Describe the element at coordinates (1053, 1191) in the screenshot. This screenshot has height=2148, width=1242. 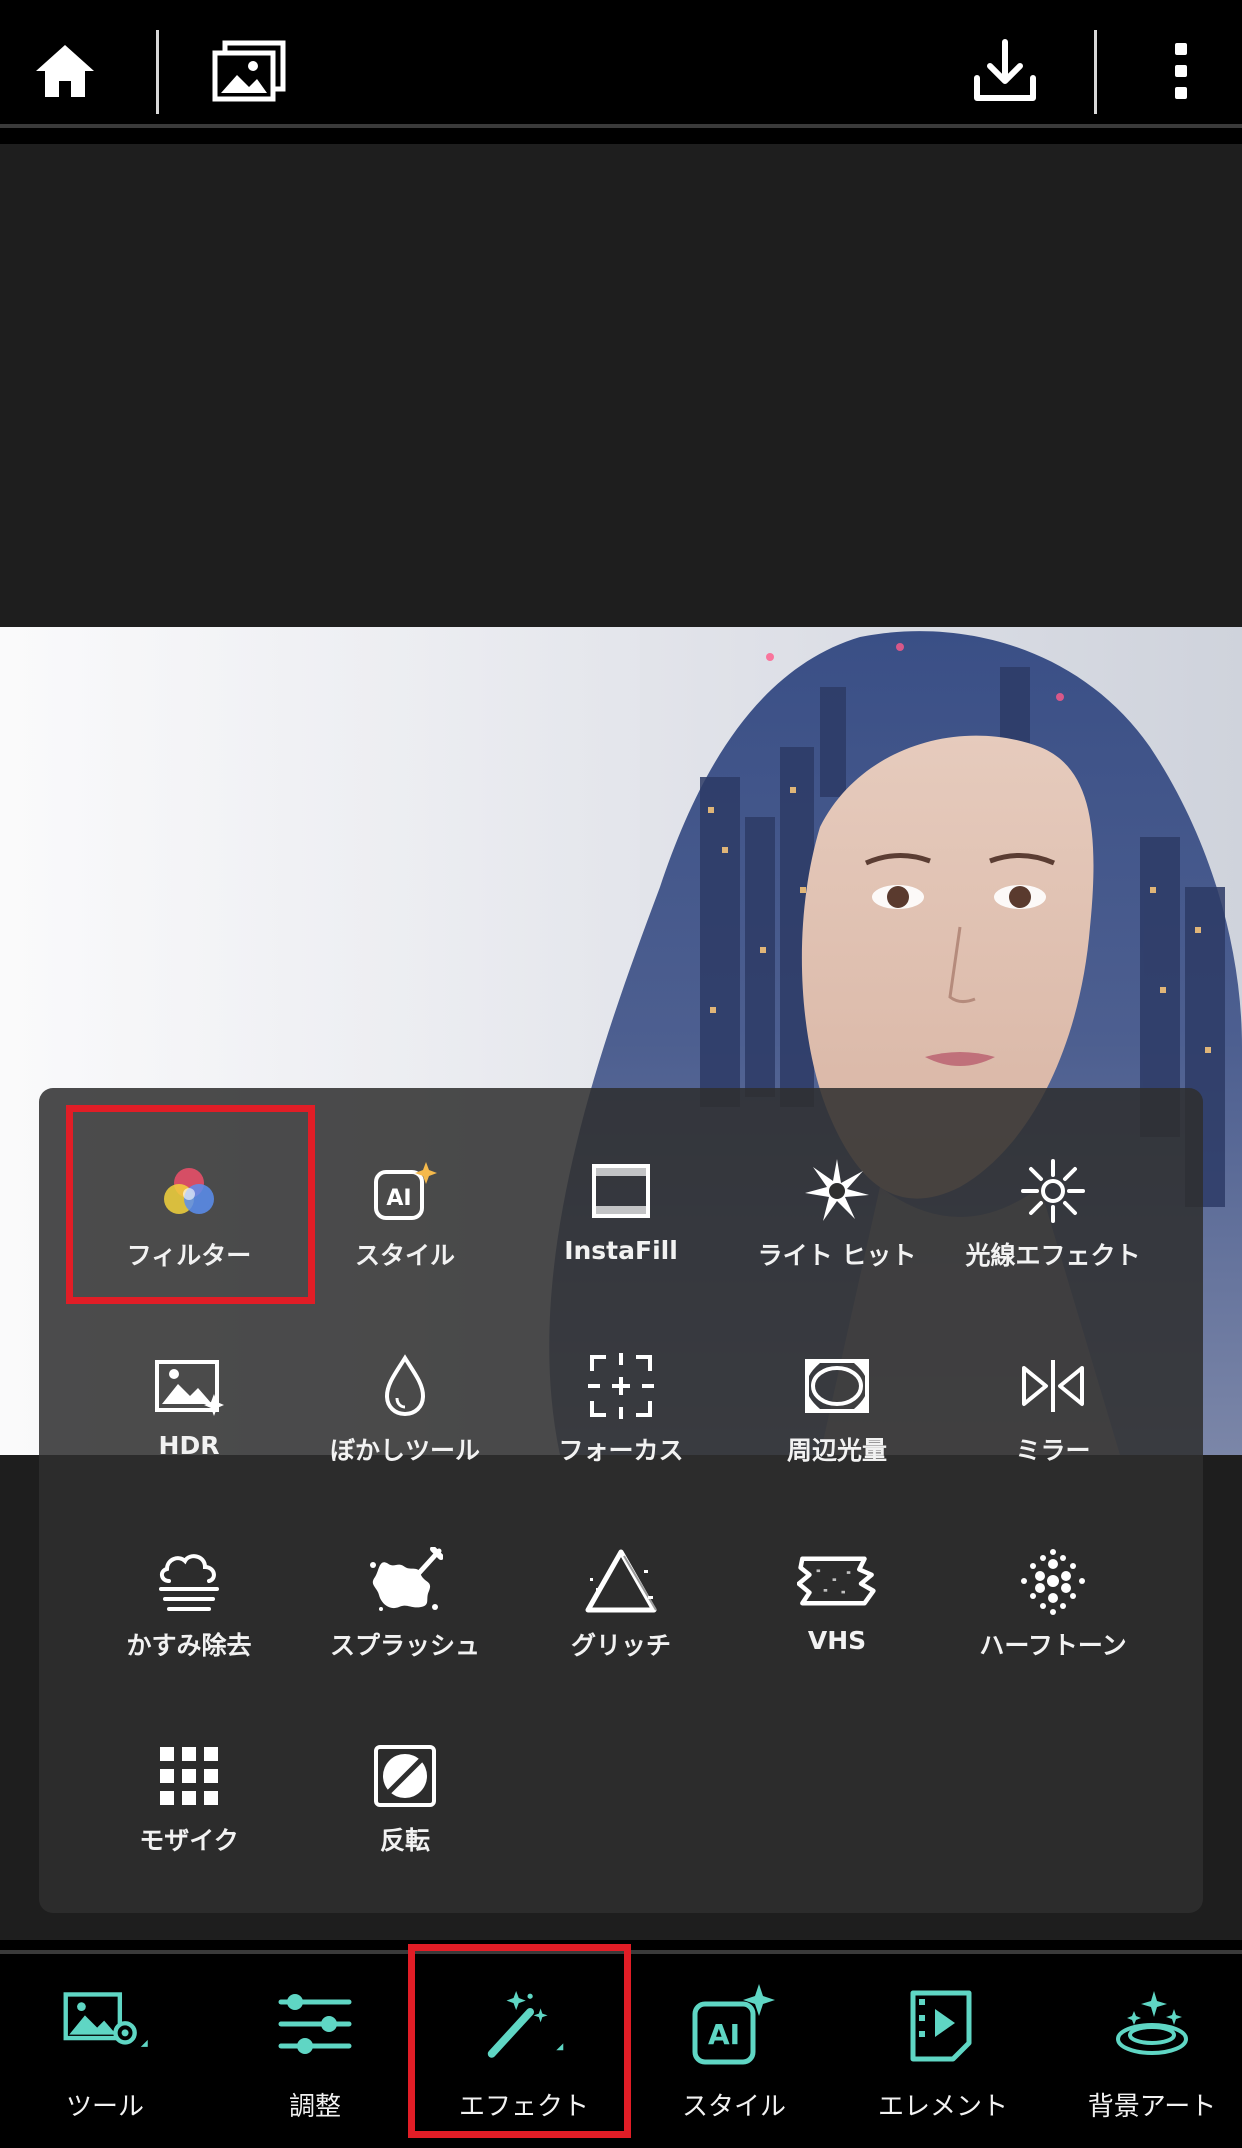
I see `light-rays-icon` at that location.